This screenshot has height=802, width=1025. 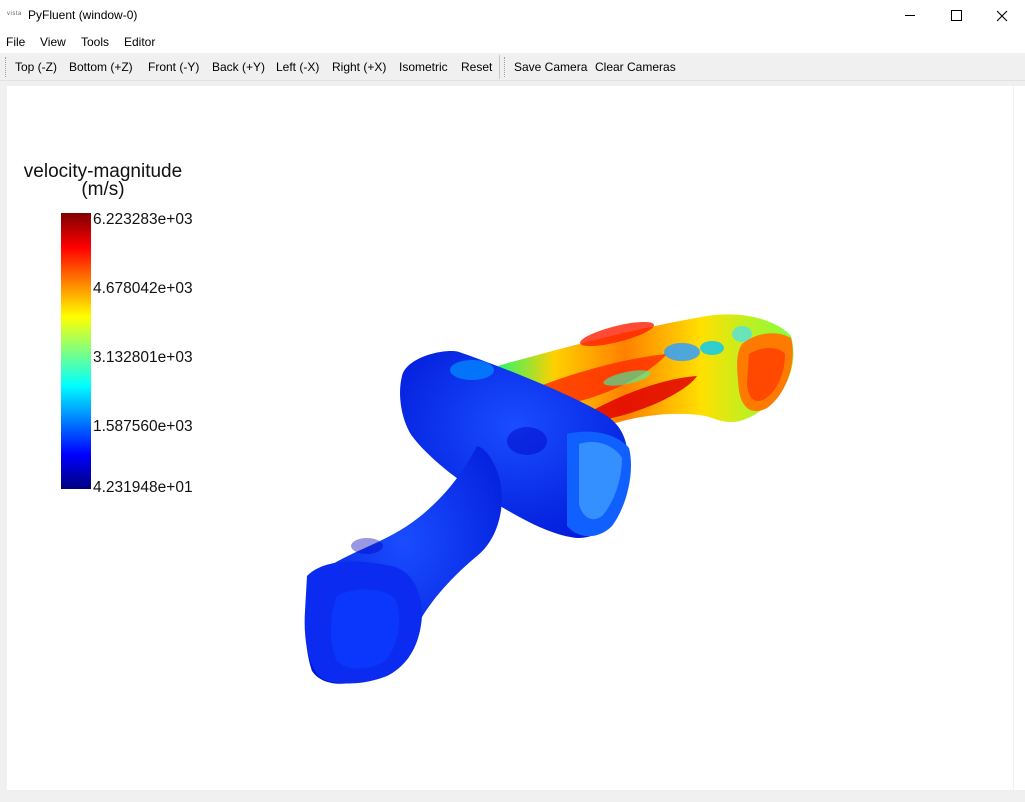 What do you see at coordinates (499, 67) in the screenshot?
I see `toolbar-separator` at bounding box center [499, 67].